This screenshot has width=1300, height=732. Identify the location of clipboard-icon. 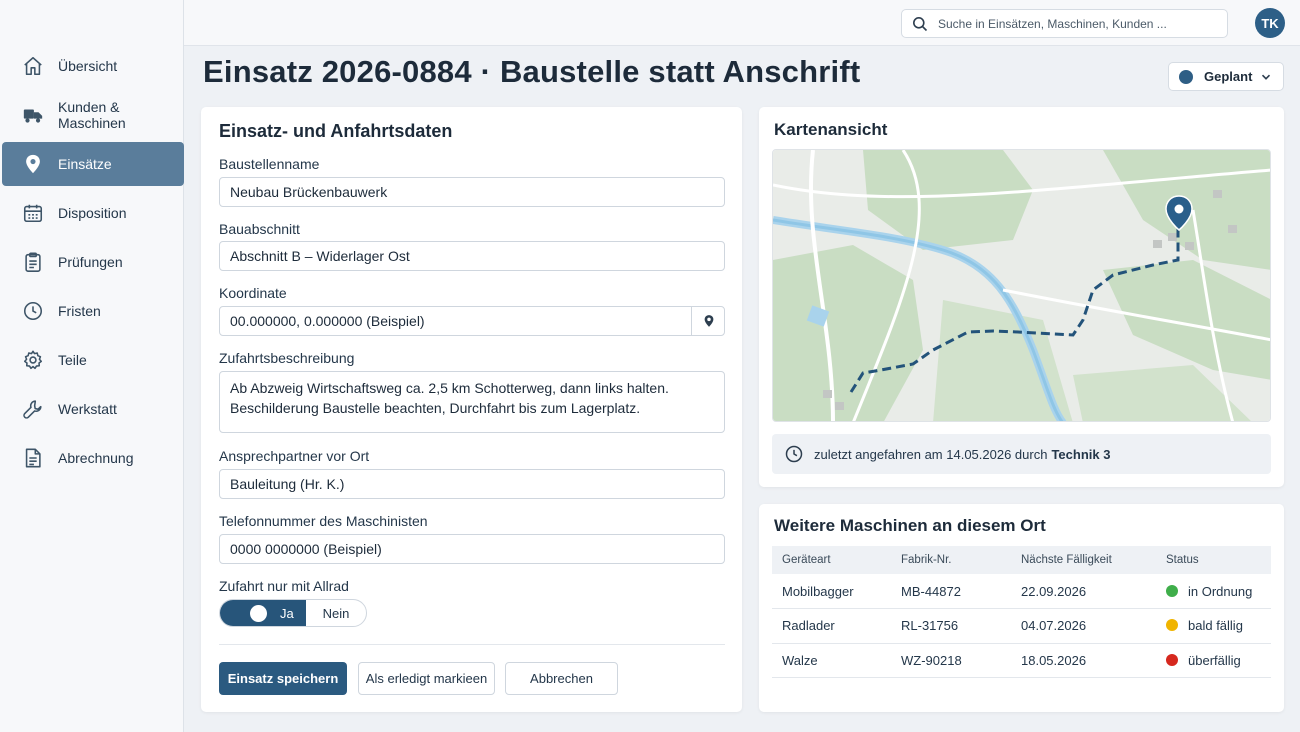
(33, 262).